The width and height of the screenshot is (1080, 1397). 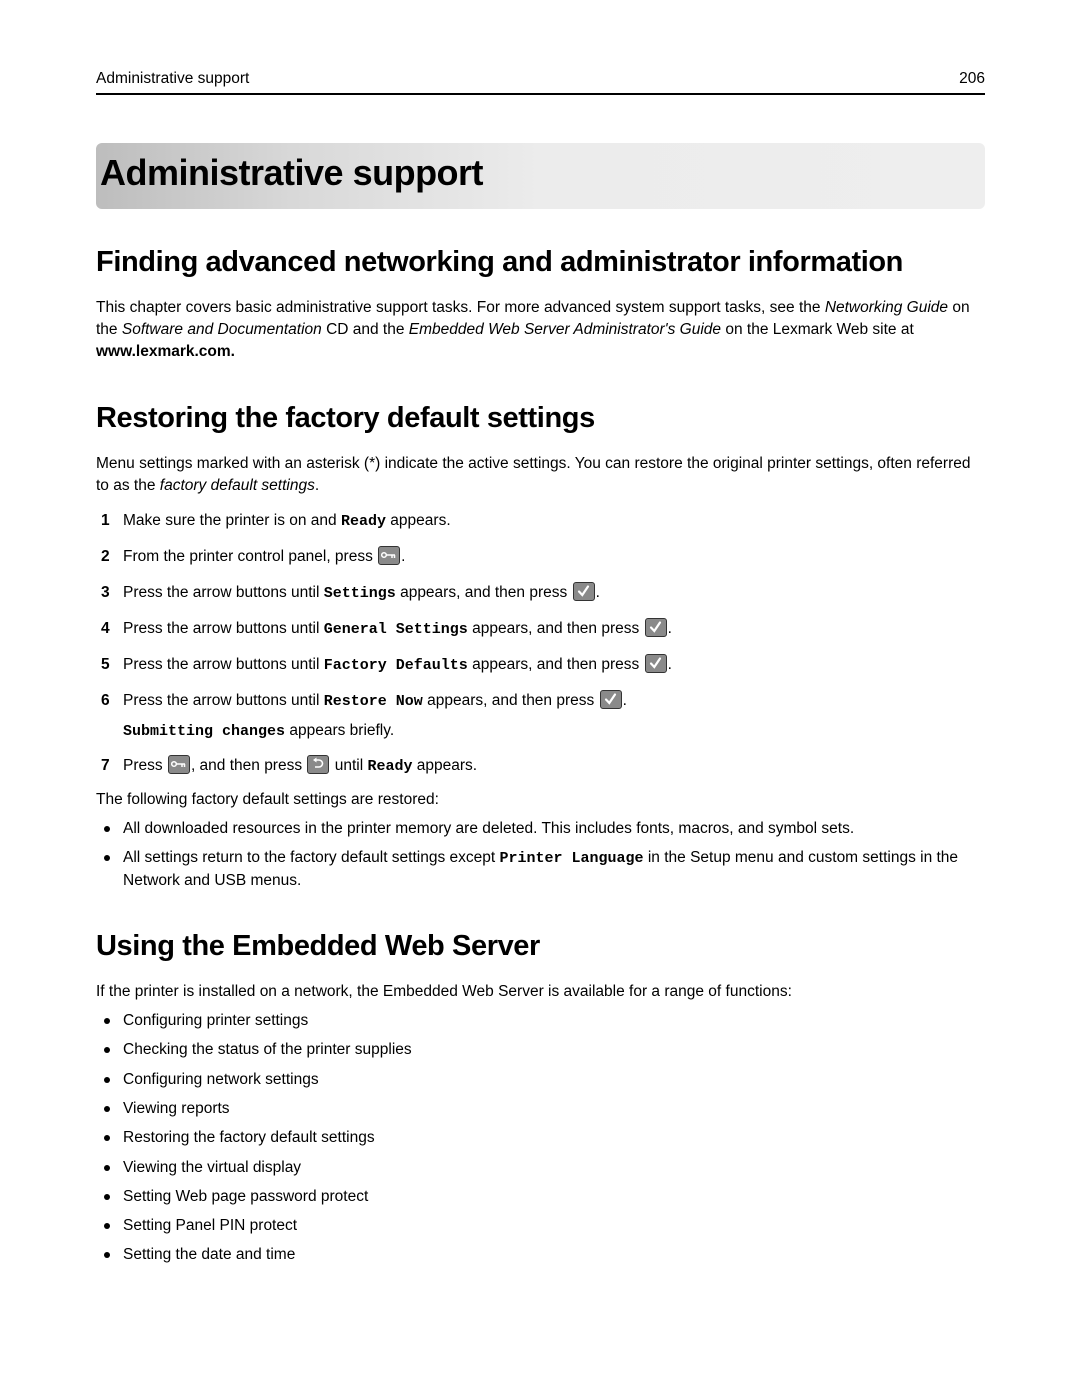 I want to click on step-number: 7, so click(x=105, y=765).